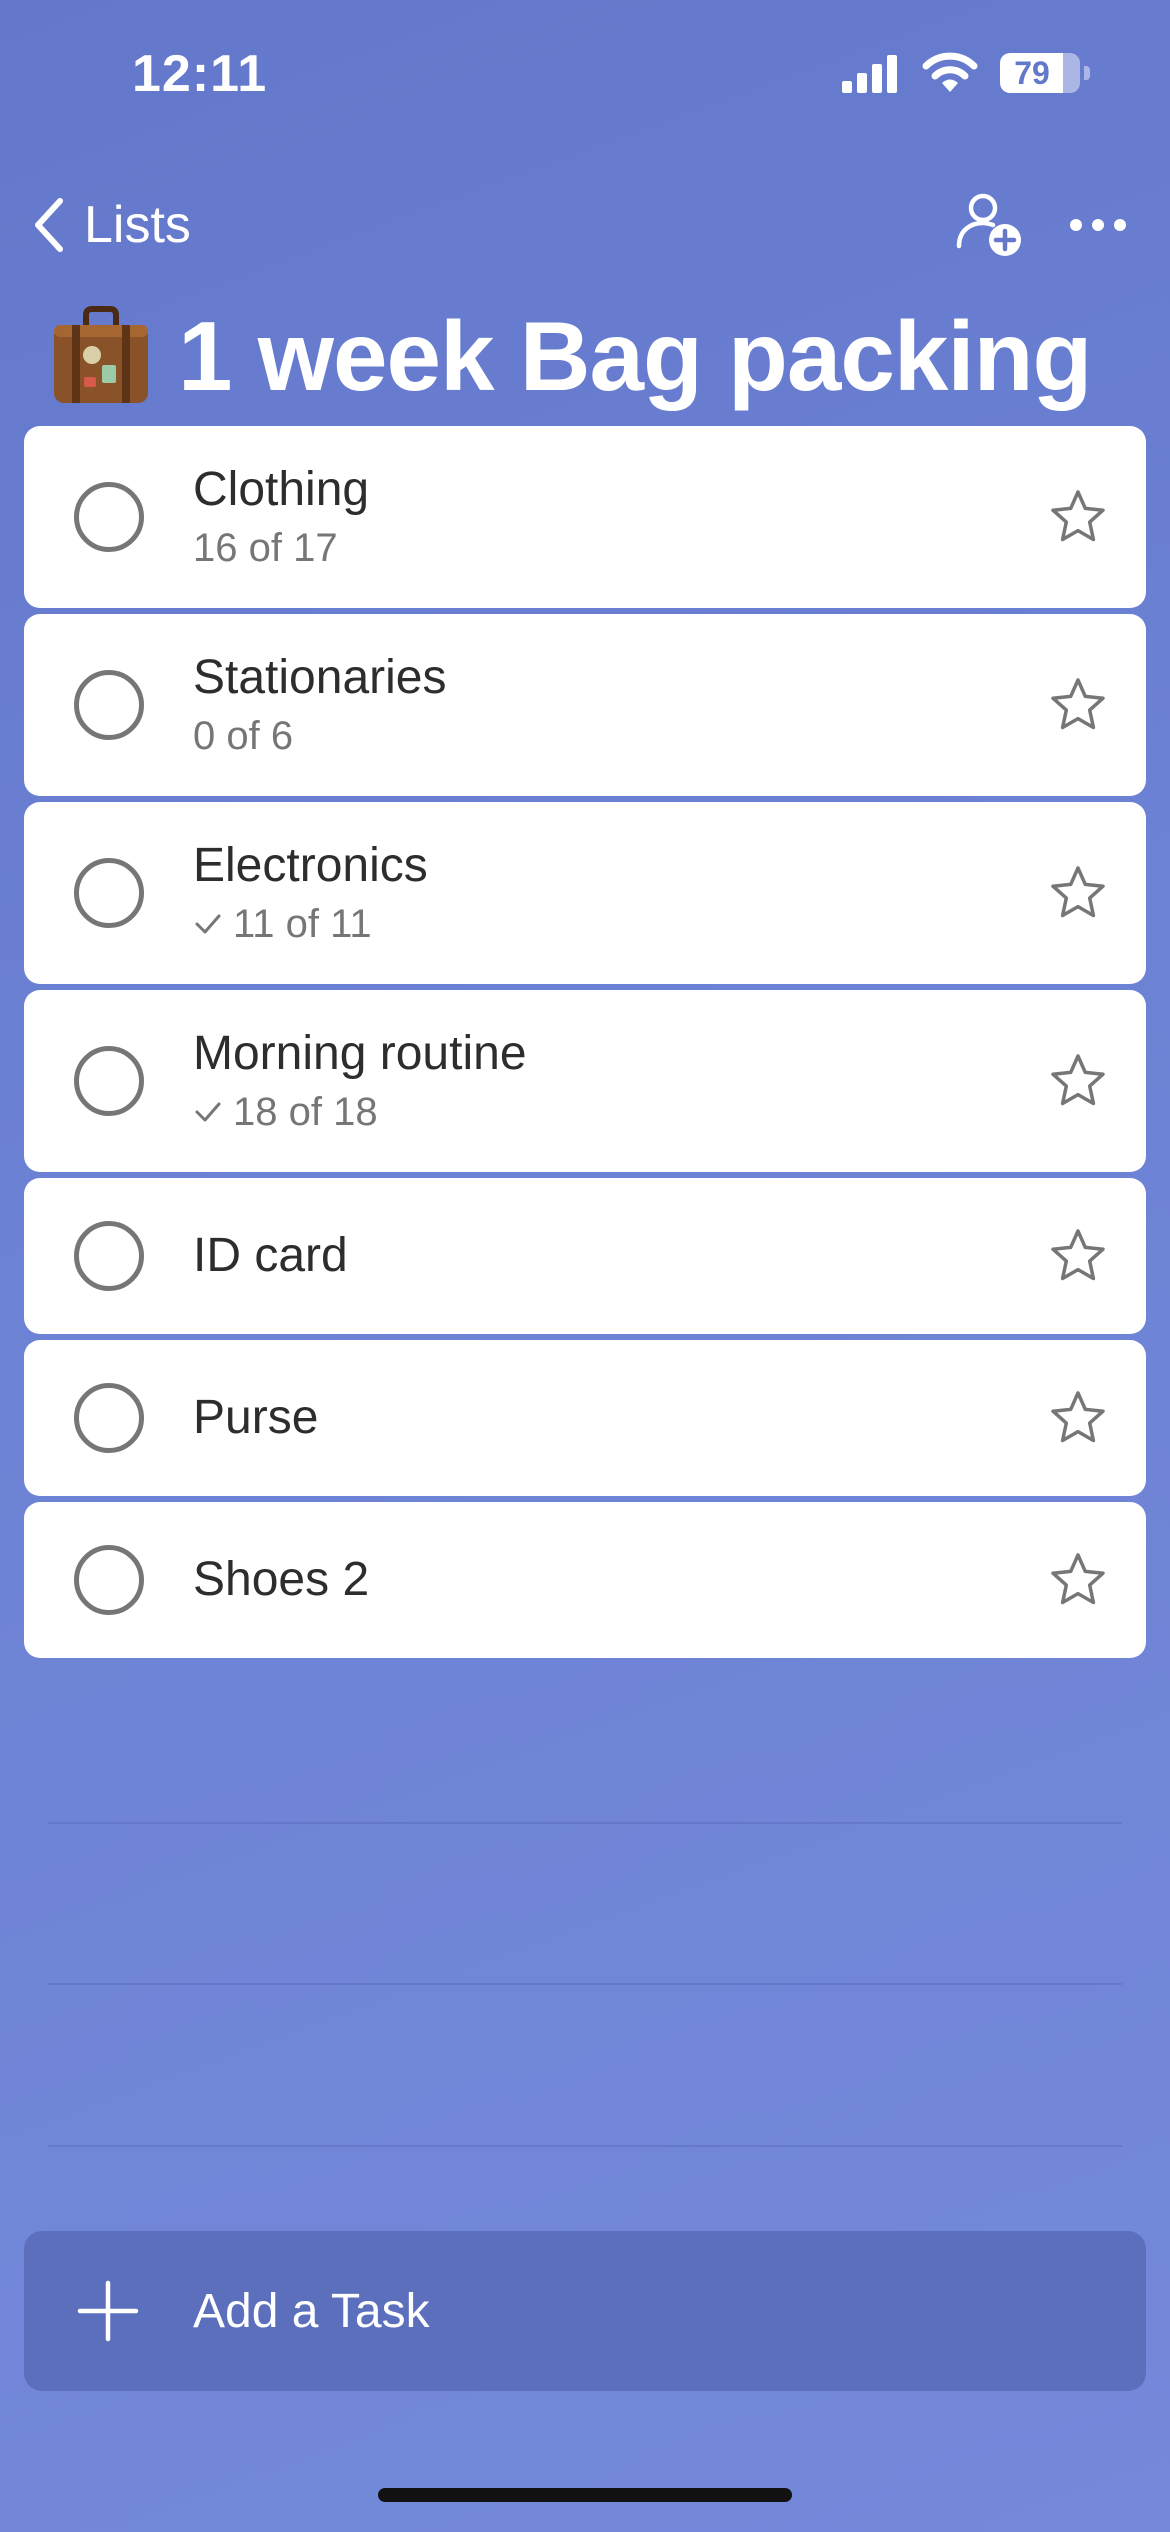 This screenshot has height=2532, width=1170. What do you see at coordinates (635, 355) in the screenshot?
I see `page-title: 1 week Bag packing` at bounding box center [635, 355].